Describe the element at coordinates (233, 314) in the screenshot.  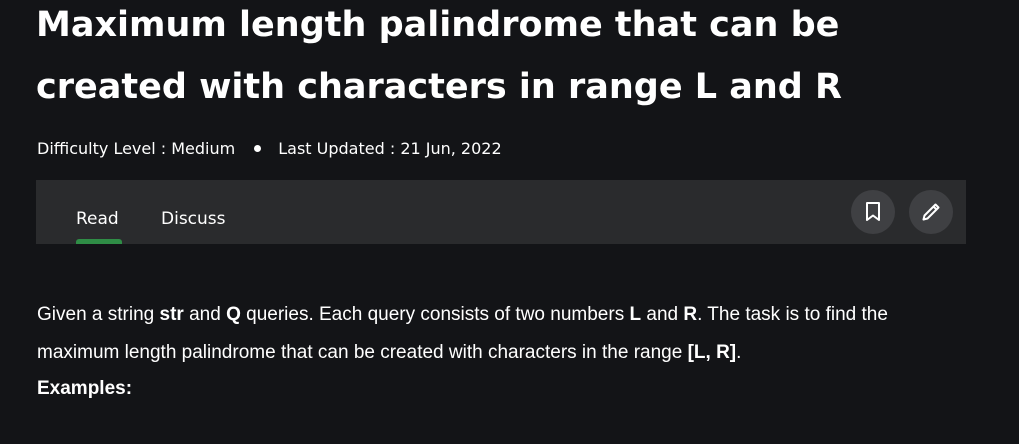
I see `term-q: Q` at that location.